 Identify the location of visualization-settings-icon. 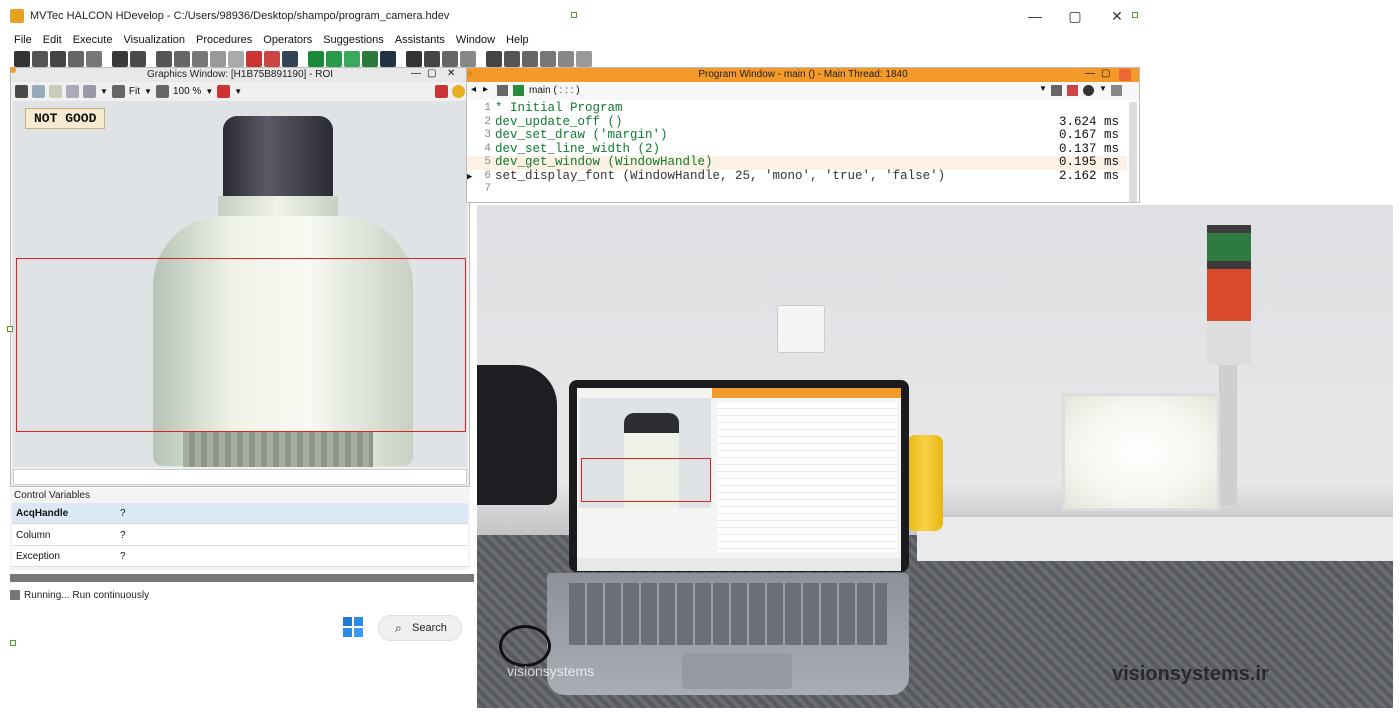
(458, 91).